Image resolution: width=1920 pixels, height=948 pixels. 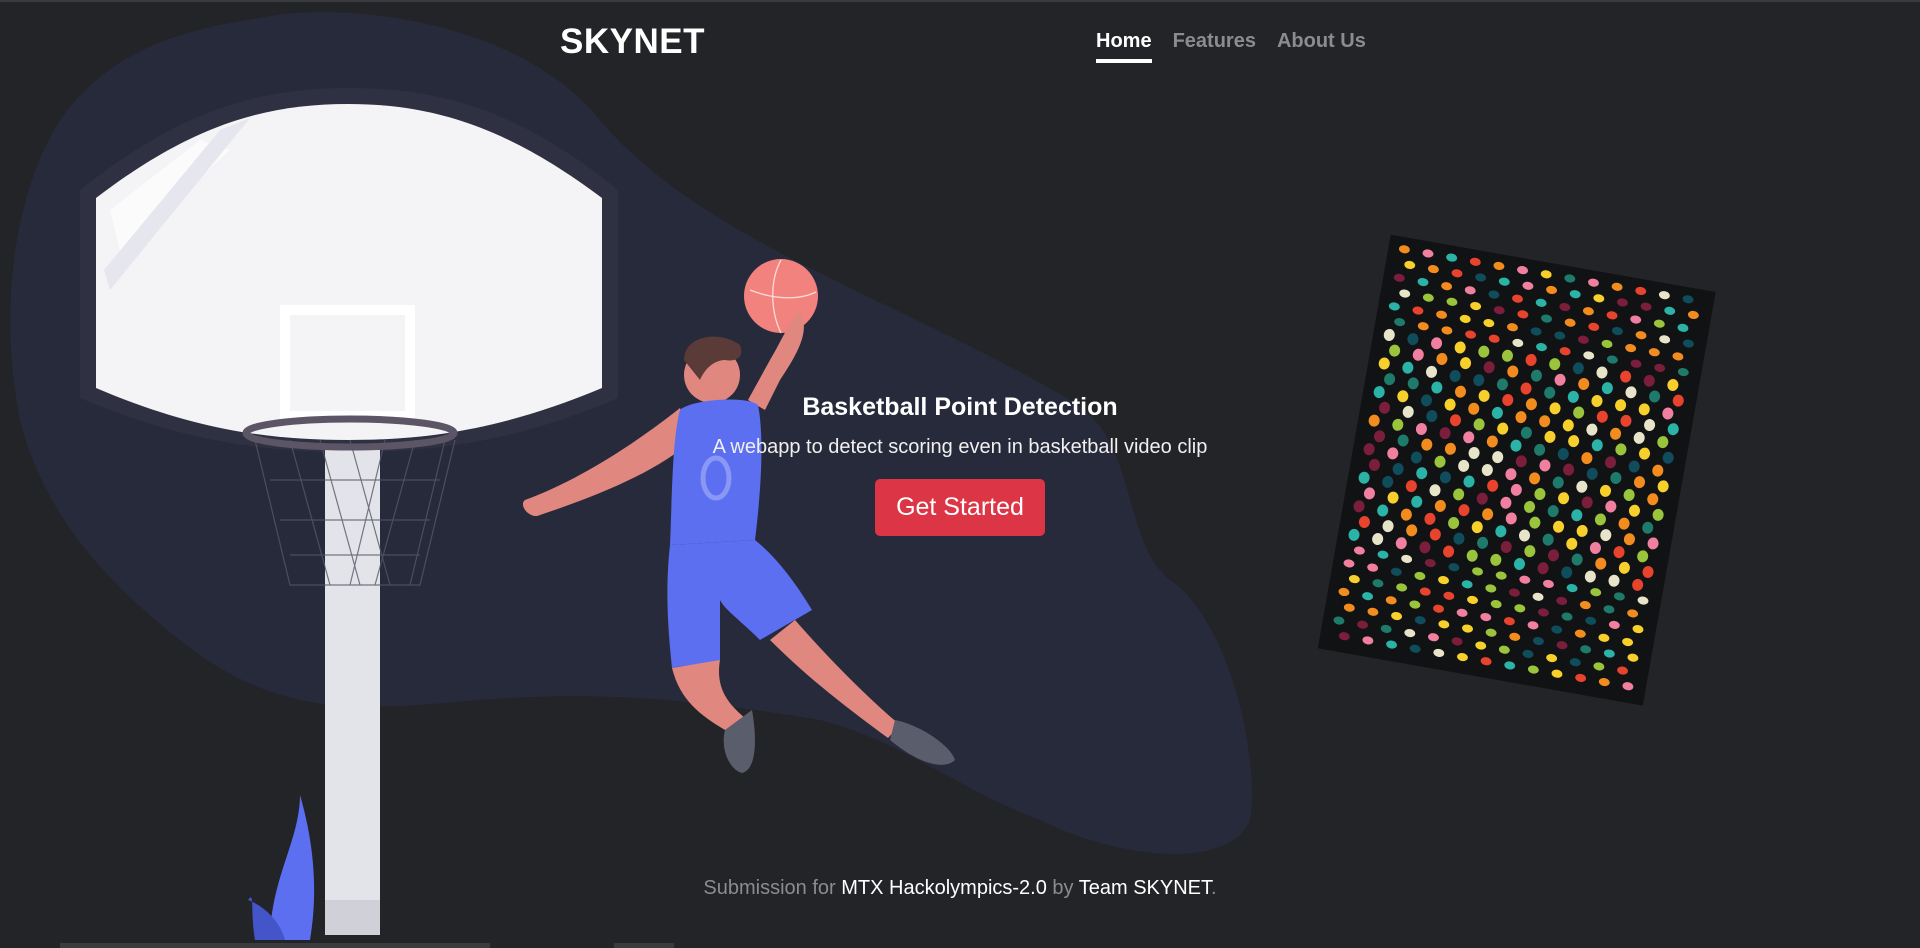 I want to click on stadium-crowd-graphic, so click(x=1516, y=470).